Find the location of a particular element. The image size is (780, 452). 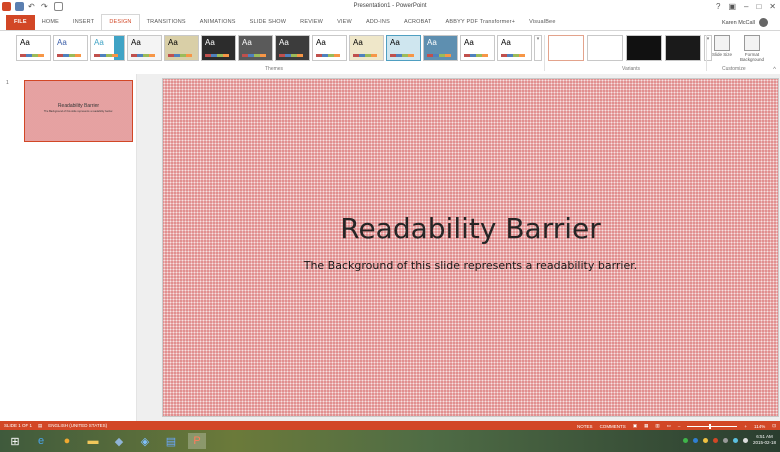

tab-slide-show: SLIDE SHOW is located at coordinates (268, 22).